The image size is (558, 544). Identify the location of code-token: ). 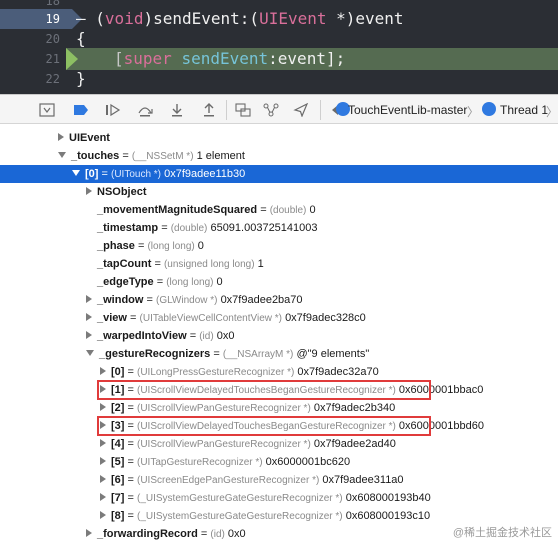
(148, 18).